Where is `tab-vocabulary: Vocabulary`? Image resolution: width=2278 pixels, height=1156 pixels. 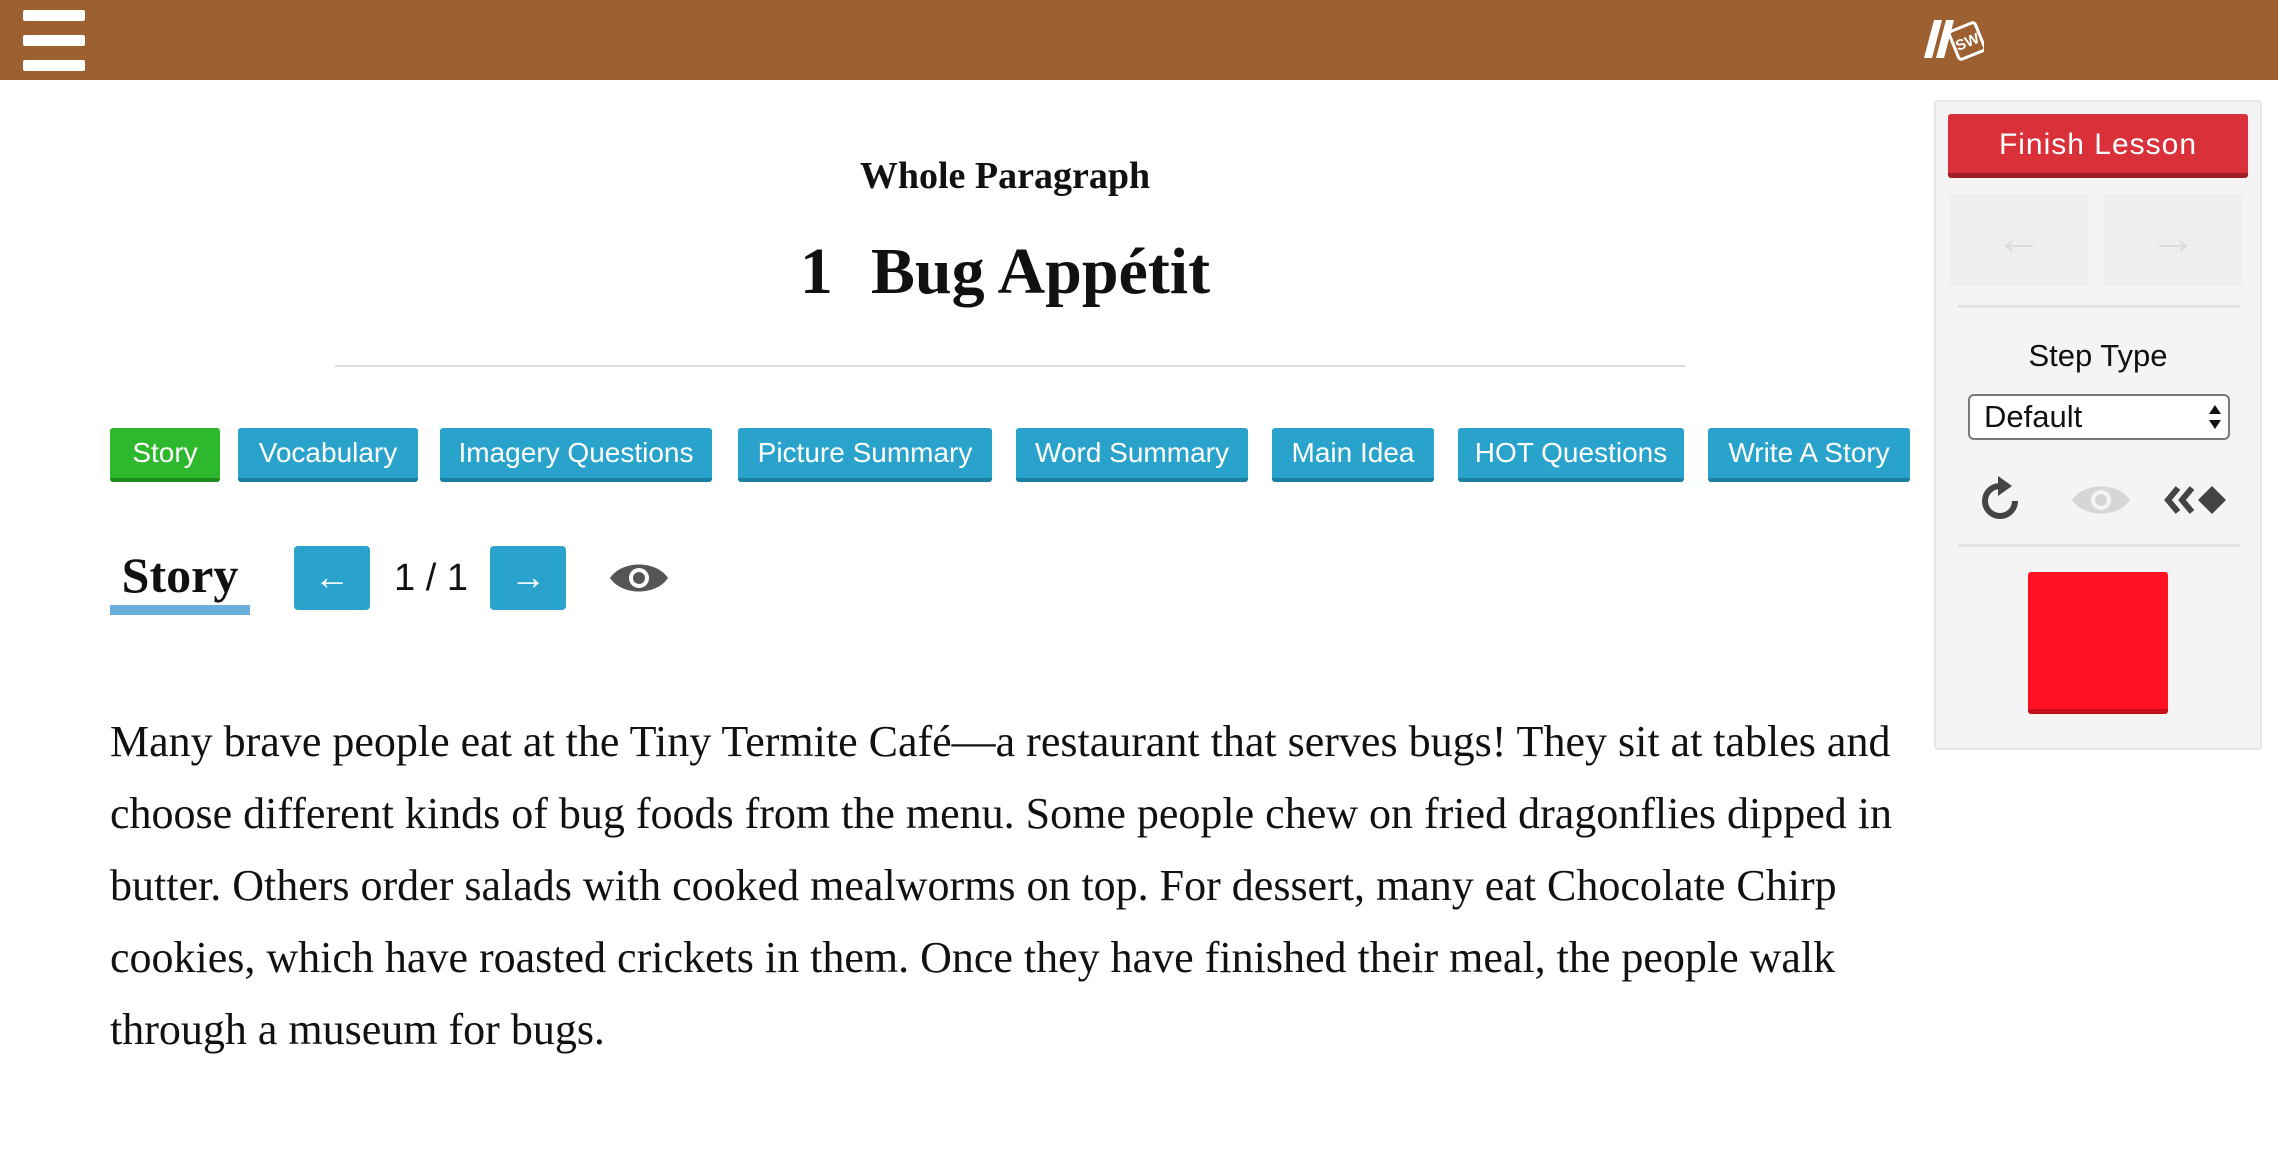
tab-vocabulary: Vocabulary is located at coordinates (328, 455).